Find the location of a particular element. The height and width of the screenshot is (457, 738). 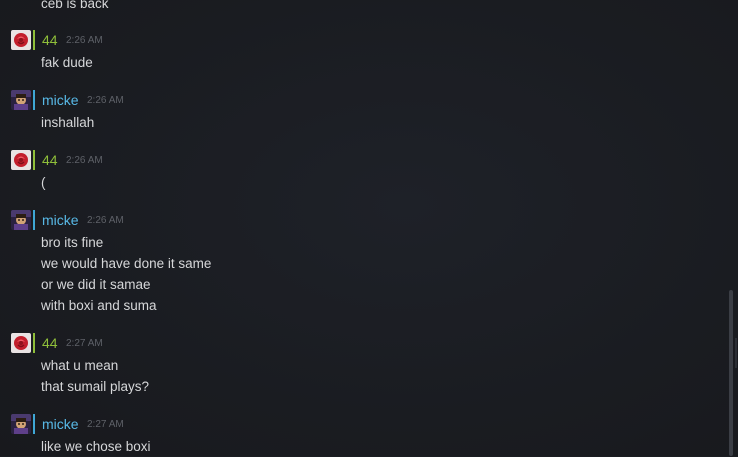

scrollbar-edge is located at coordinates (736, 353).